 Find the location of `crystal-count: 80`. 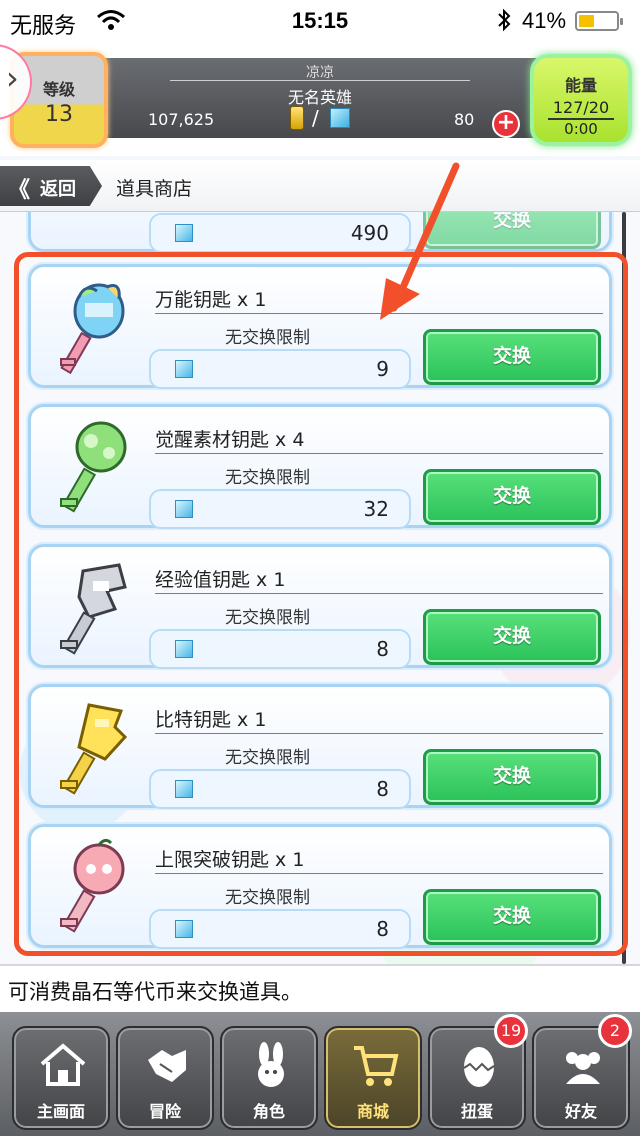

crystal-count: 80 is located at coordinates (464, 119).